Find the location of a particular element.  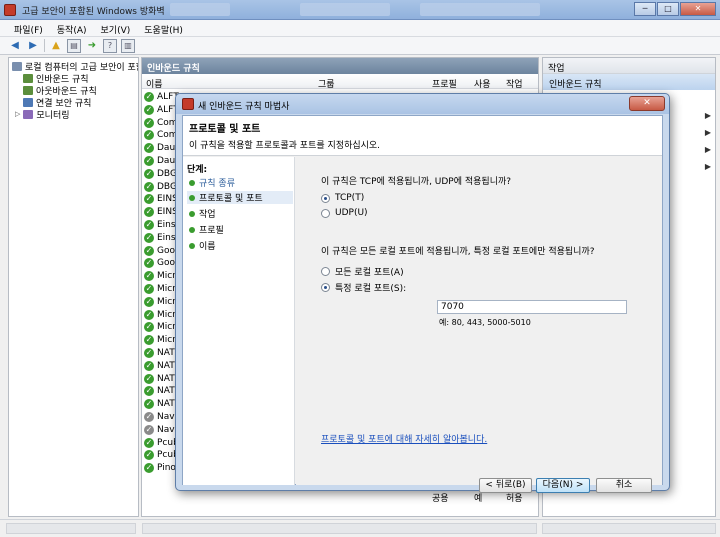

column-action: 작업 is located at coordinates (514, 83).